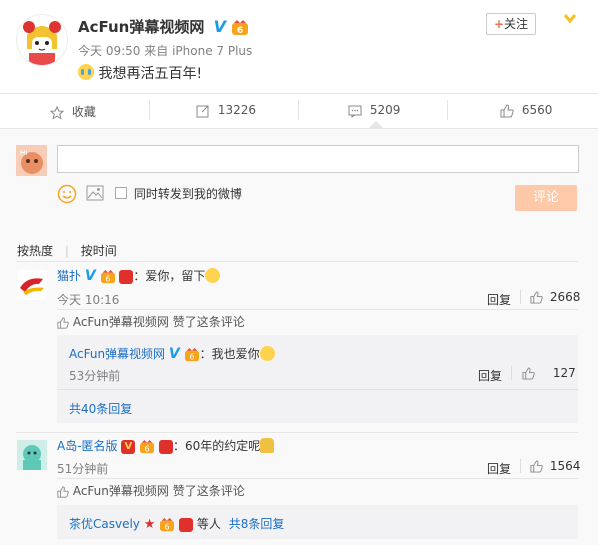  I want to click on comment-like-button: 1564, so click(555, 466).